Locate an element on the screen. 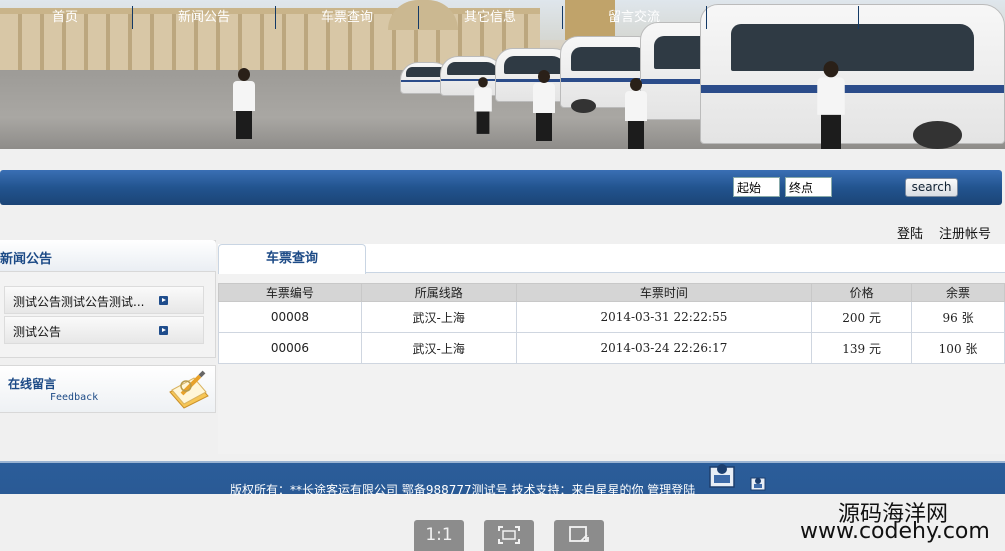  news-item: 测试公告 is located at coordinates (104, 330).